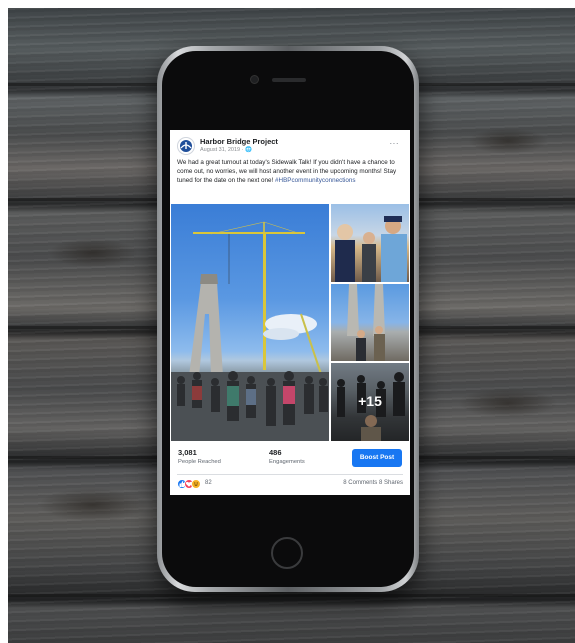  Describe the element at coordinates (254, 79) in the screenshot. I see `front-camera` at that location.